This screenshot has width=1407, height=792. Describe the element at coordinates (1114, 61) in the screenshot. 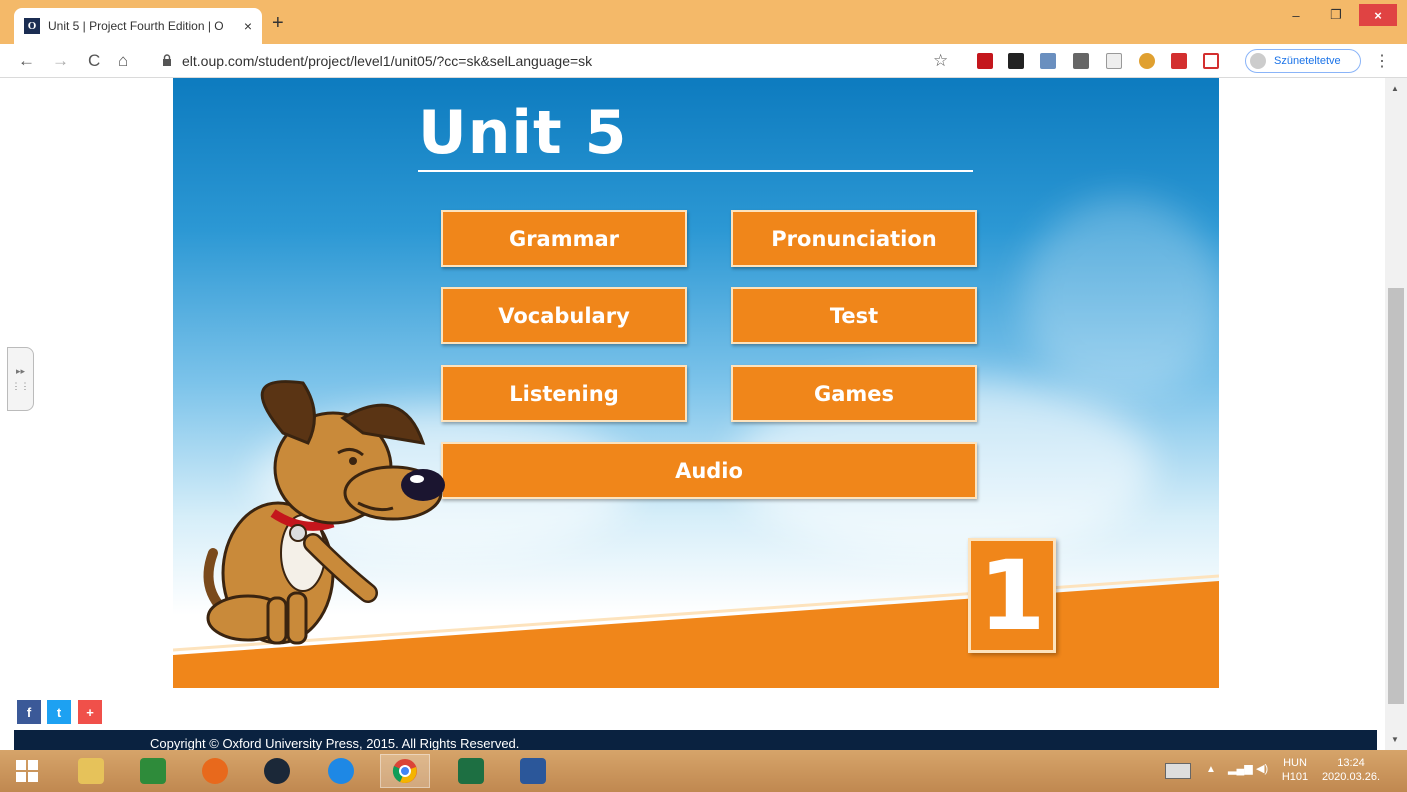

I see `extension-s-icon` at that location.